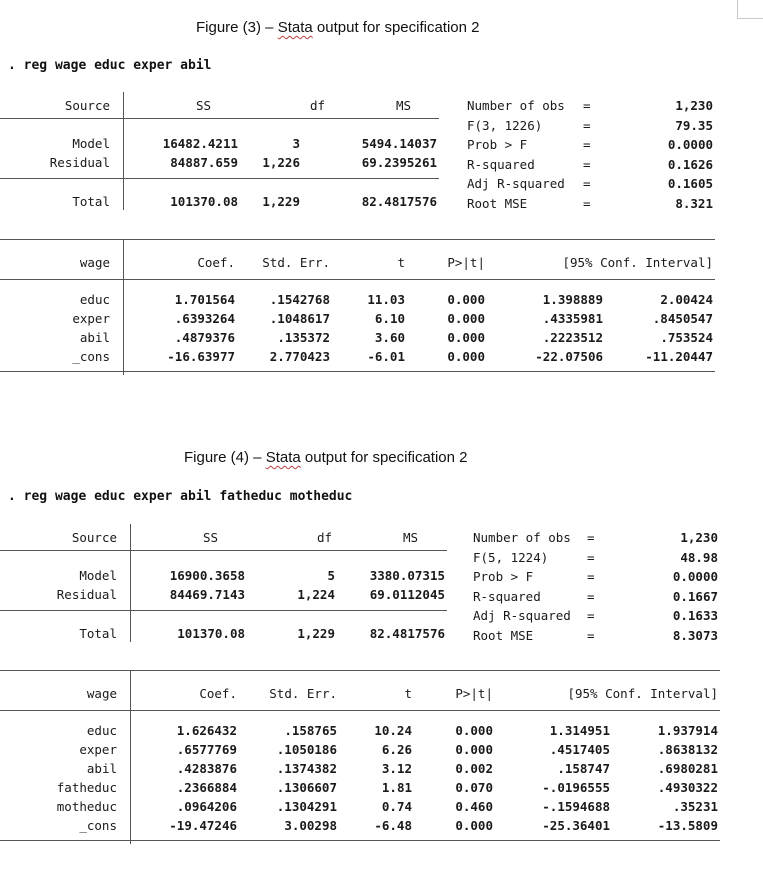 The image size is (763, 887). Describe the element at coordinates (687, 787) in the screenshot. I see `coef-ci-high: .4930322` at that location.